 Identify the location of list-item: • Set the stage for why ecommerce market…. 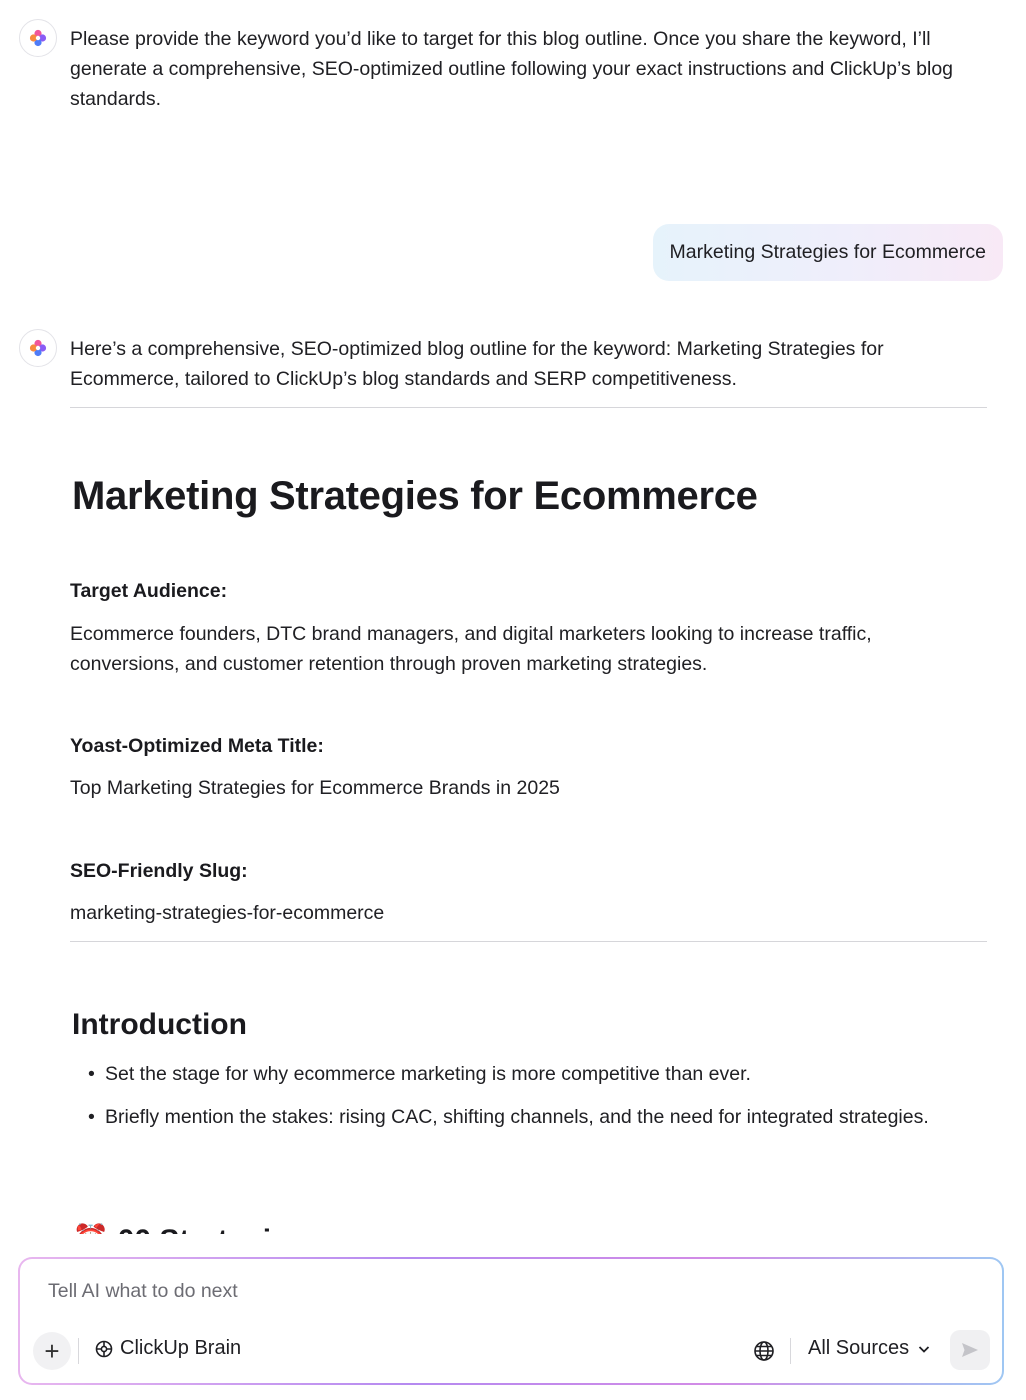
(518, 1074).